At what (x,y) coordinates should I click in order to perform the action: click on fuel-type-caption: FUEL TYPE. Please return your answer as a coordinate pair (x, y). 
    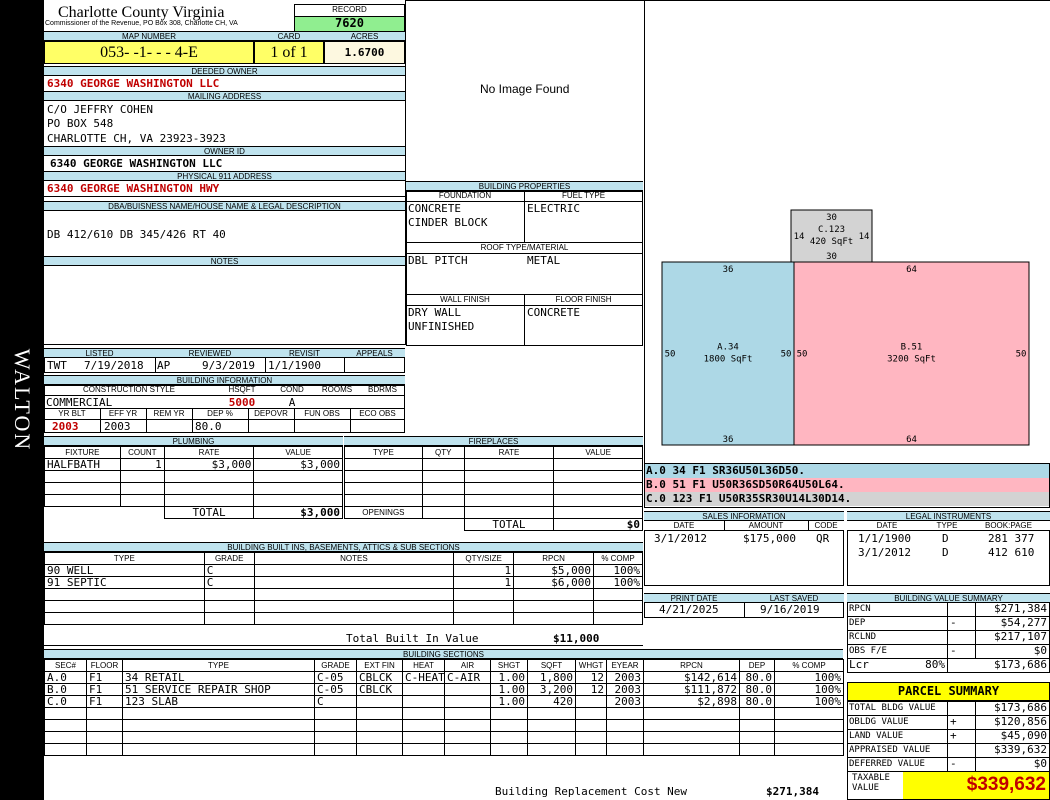
    Looking at the image, I should click on (583, 195).